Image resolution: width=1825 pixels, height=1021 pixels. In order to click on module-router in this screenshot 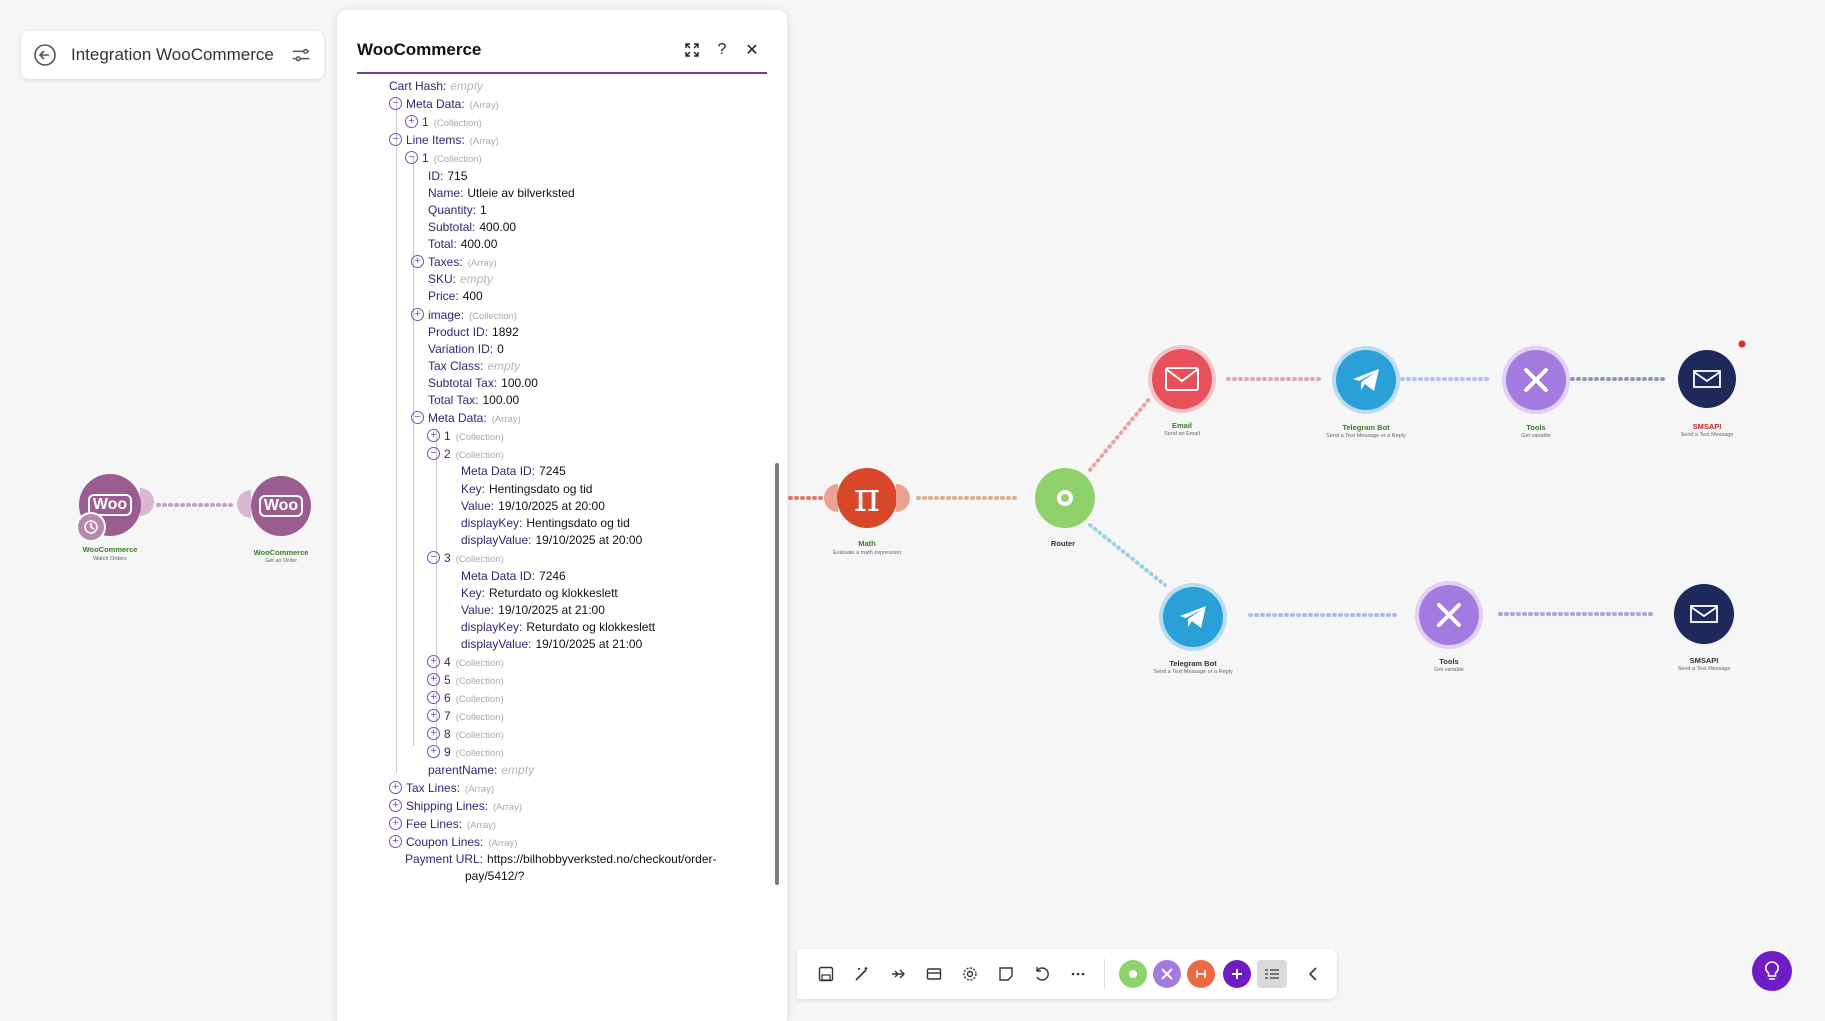, I will do `click(1065, 498)`.